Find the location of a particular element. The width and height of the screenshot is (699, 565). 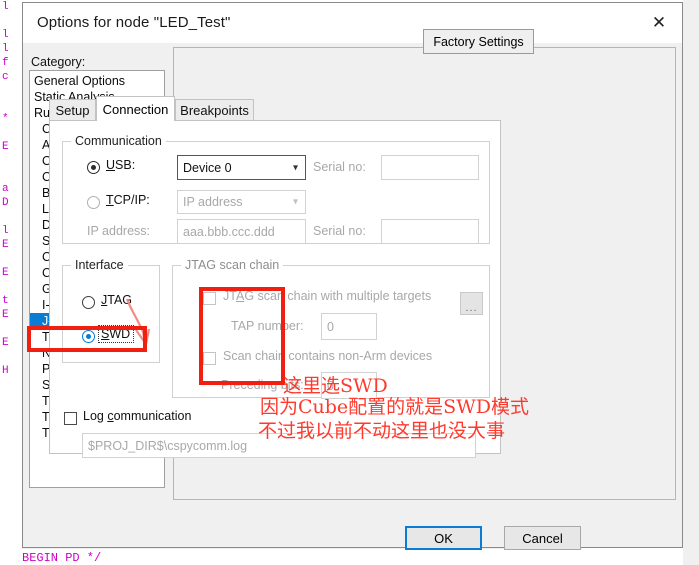

communication-group-title: Communication is located at coordinates (118, 141).